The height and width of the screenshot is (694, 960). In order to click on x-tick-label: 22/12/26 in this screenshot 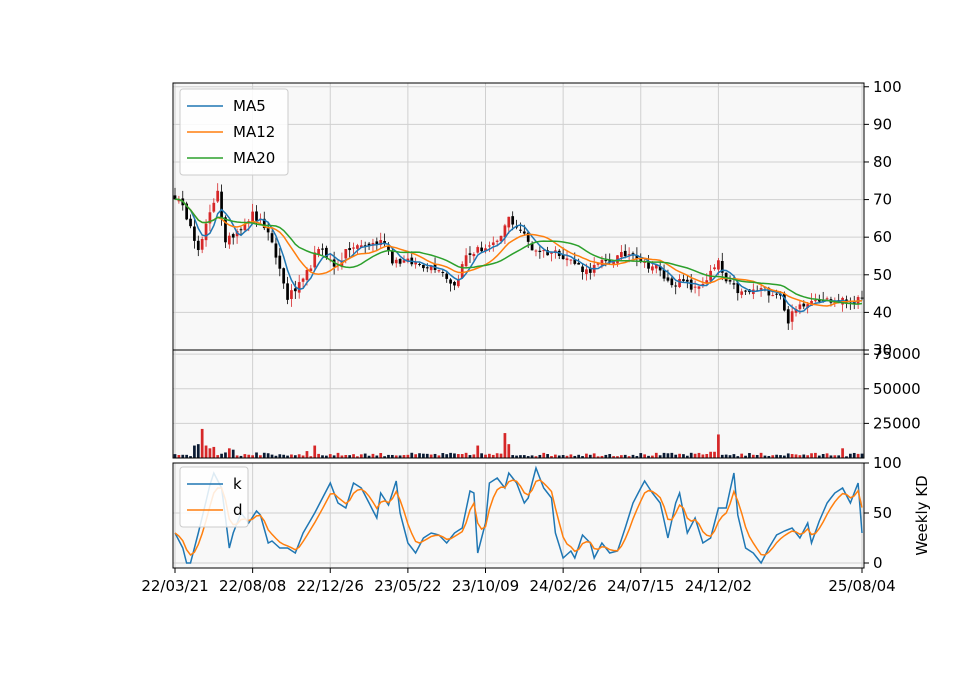, I will do `click(330, 586)`.